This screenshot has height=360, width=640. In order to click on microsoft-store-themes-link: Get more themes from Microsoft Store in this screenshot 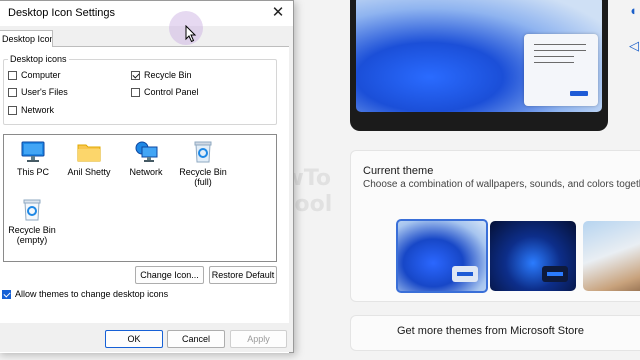, I will do `click(495, 333)`.